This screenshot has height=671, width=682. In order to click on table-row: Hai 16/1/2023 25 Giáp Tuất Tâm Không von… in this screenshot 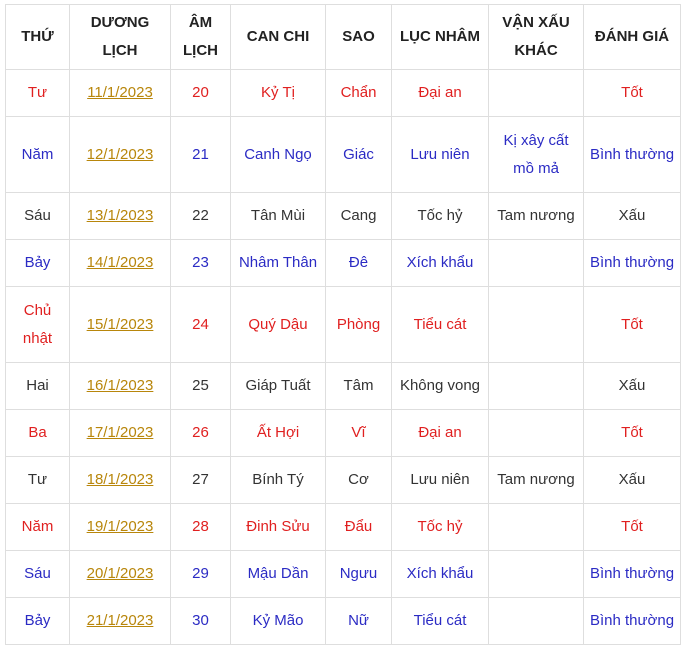, I will do `click(343, 386)`.